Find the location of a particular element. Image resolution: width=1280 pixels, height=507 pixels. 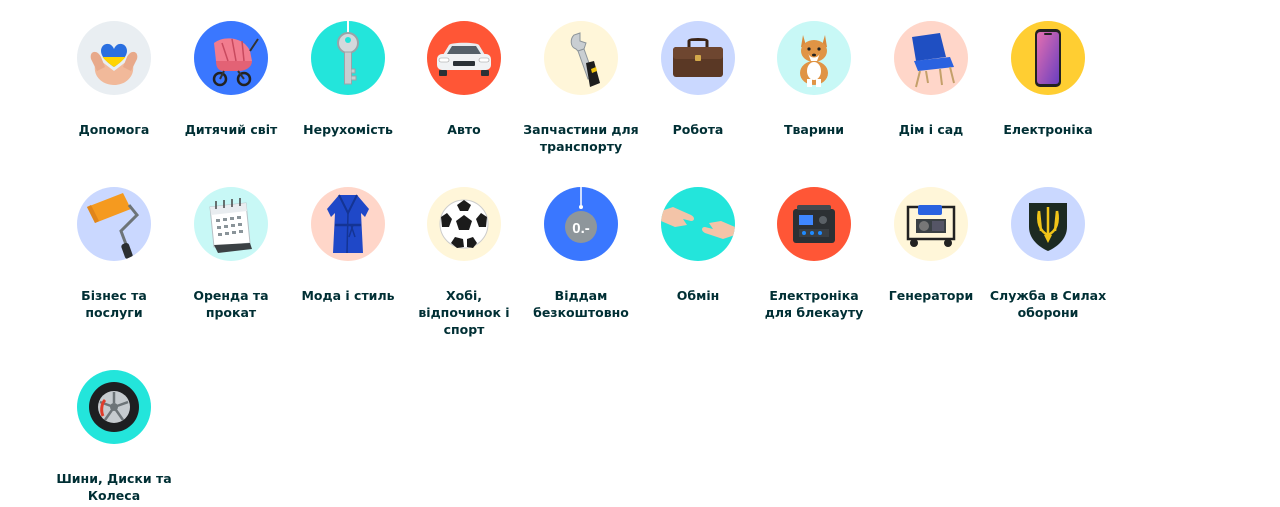

category-label: Віддам безкоштовно is located at coordinates (581, 304).